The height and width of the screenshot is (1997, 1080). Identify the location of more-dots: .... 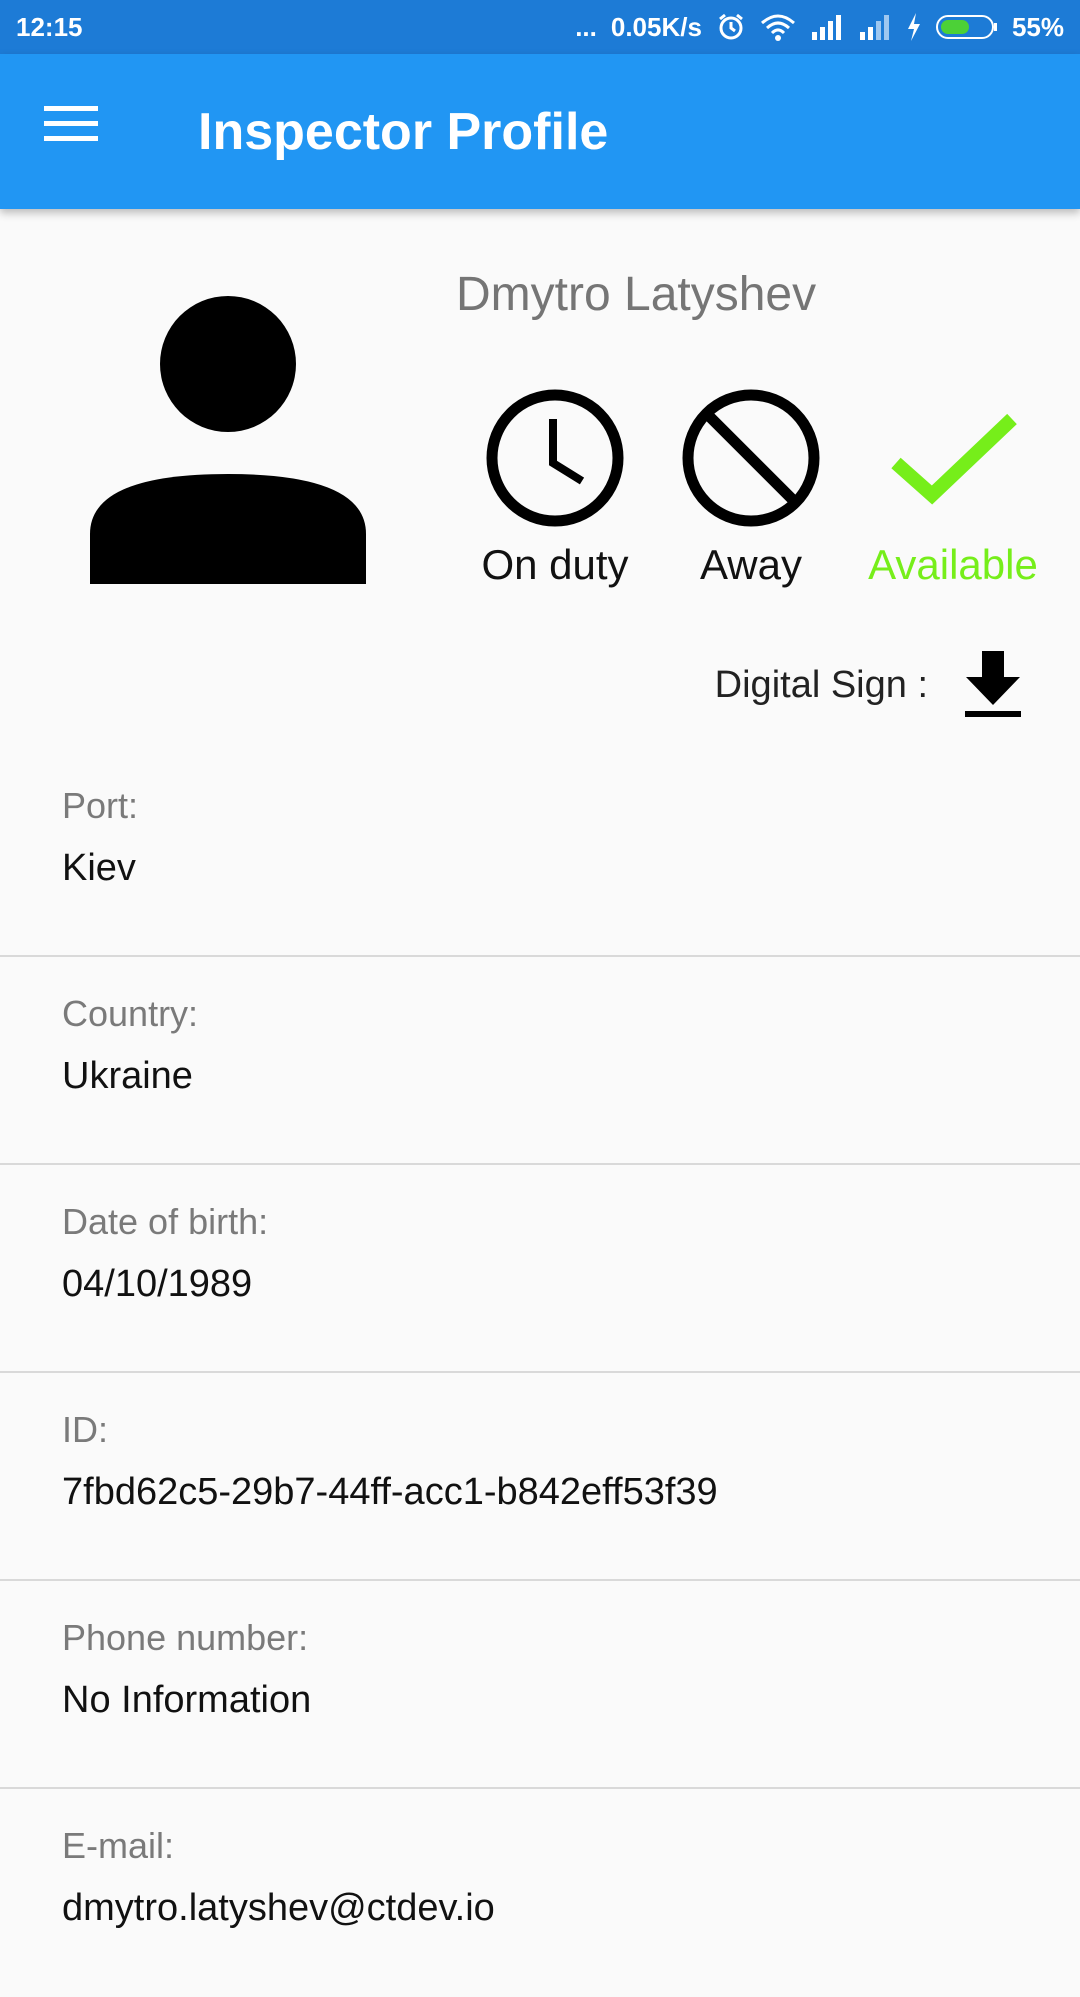
(586, 26).